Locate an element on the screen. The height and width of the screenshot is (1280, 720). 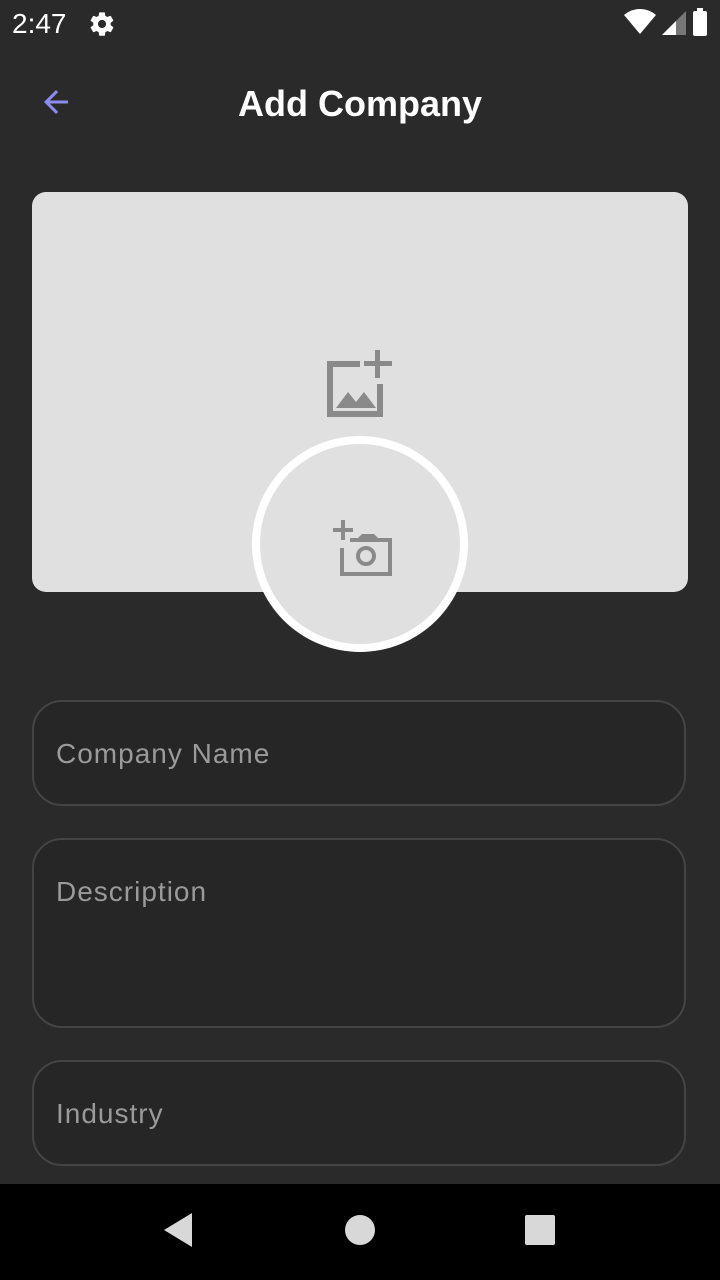
description-field is located at coordinates (359, 933).